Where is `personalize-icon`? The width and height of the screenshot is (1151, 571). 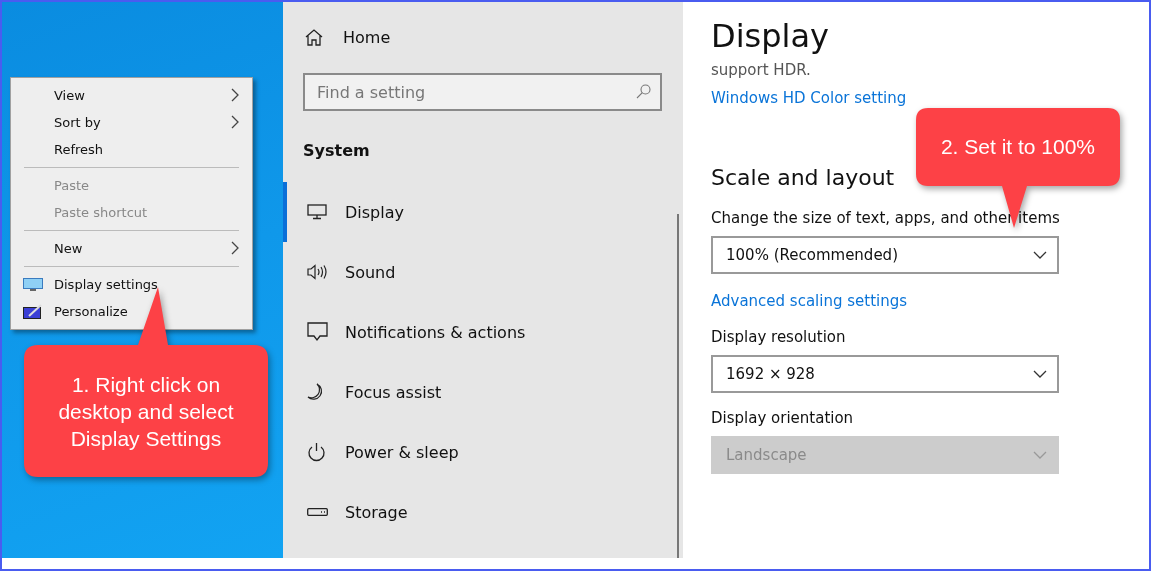
personalize-icon is located at coordinates (32, 311).